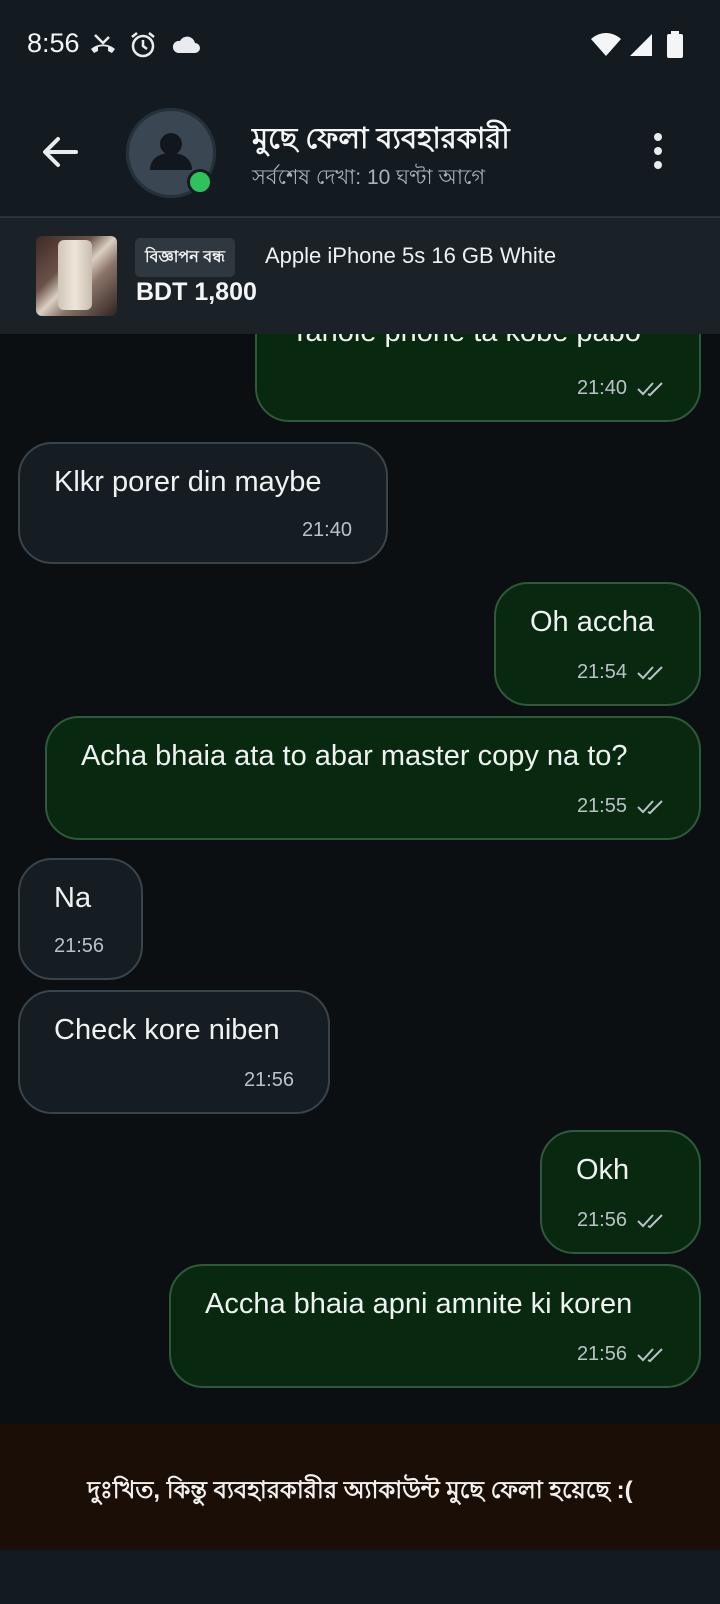  Describe the element at coordinates (200, 182) in the screenshot. I see `online-indicator` at that location.